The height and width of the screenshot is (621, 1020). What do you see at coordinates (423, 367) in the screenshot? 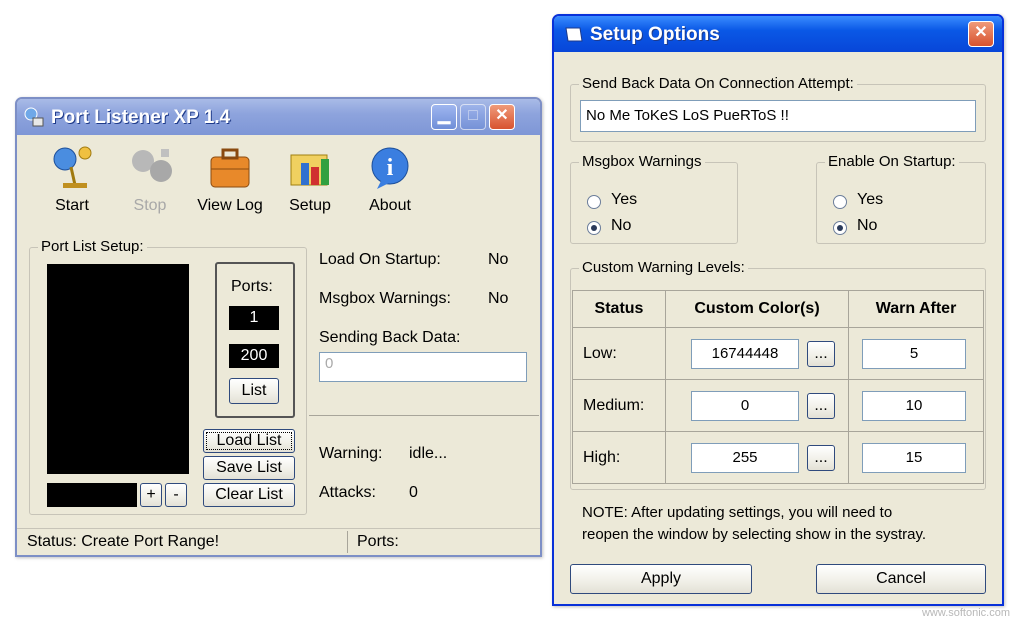
I see `sending-back-data-field: 0` at bounding box center [423, 367].